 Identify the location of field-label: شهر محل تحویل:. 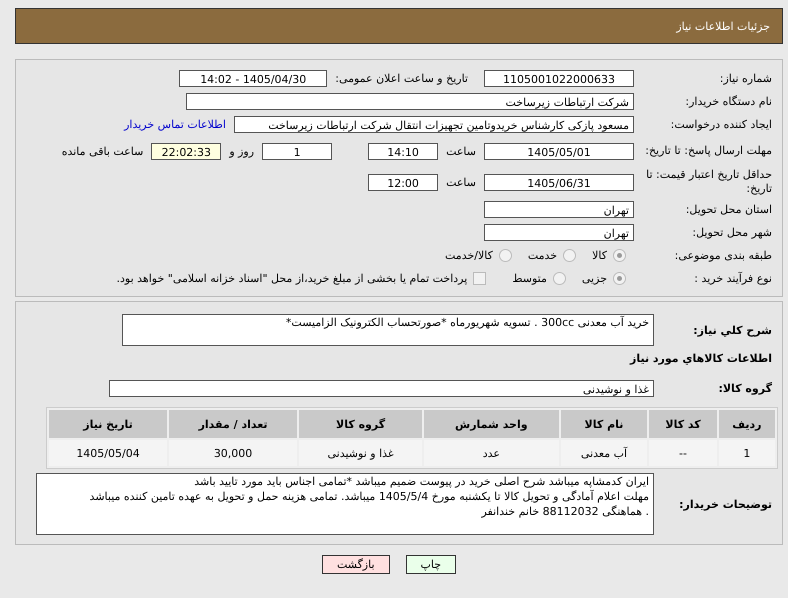
(732, 232).